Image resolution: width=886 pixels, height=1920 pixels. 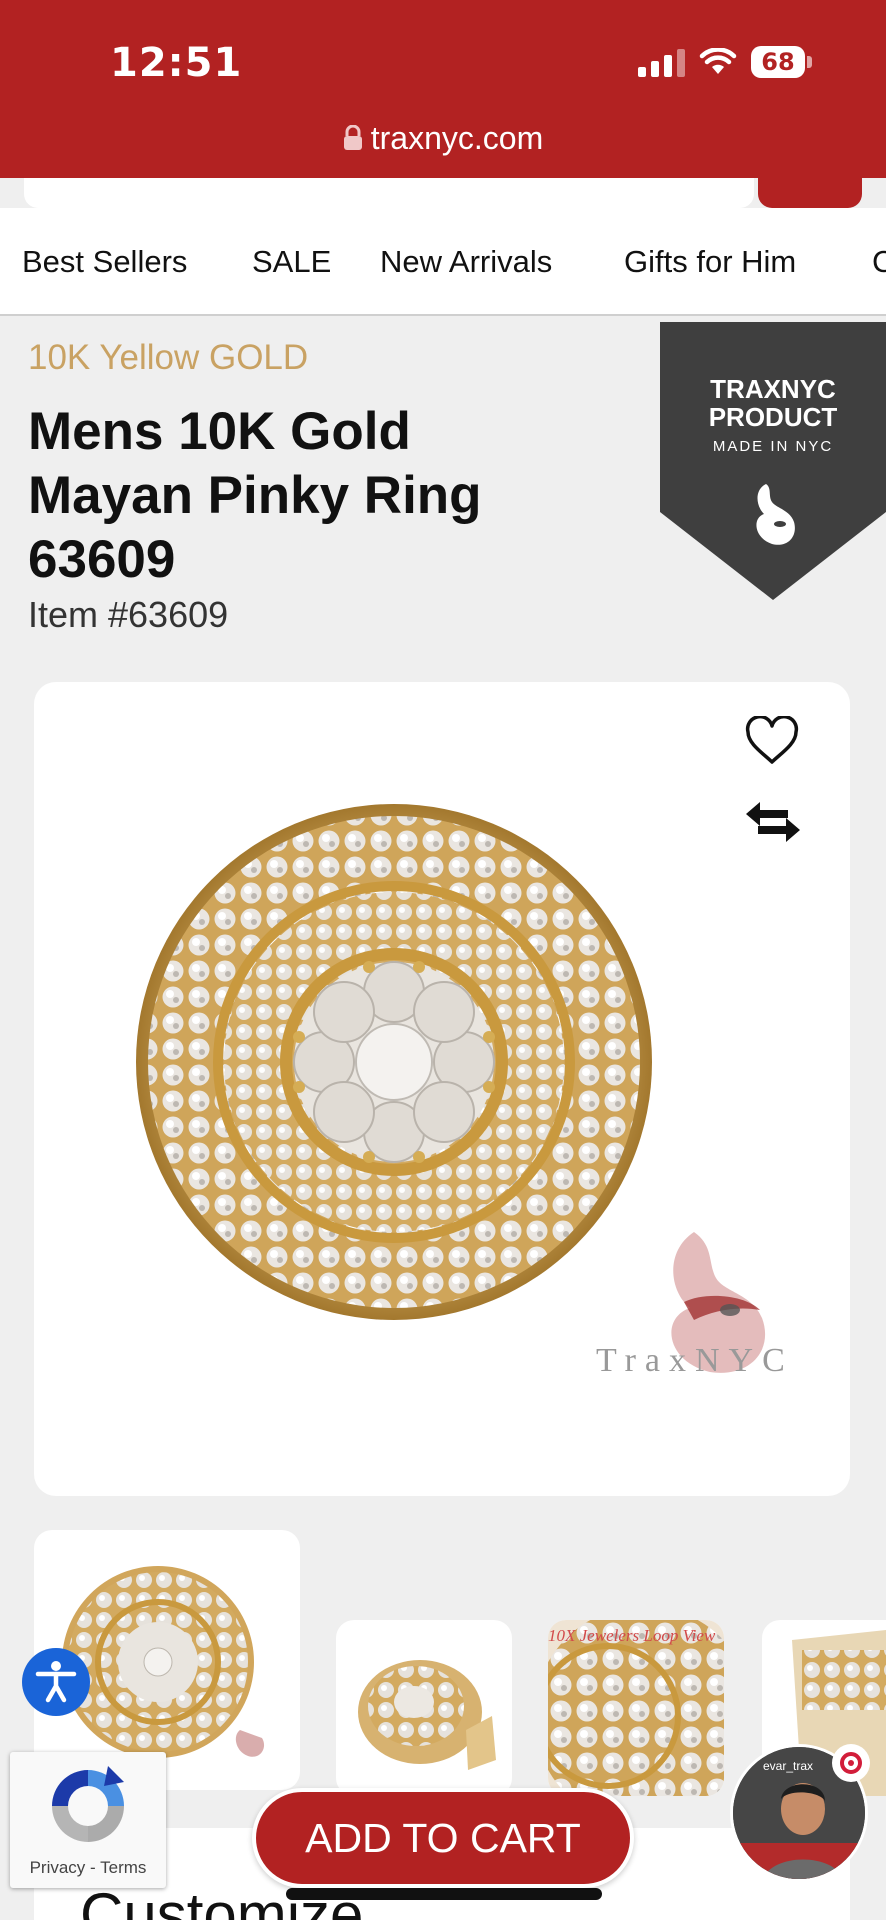 What do you see at coordinates (851, 1763) in the screenshot?
I see `live-record-icon` at bounding box center [851, 1763].